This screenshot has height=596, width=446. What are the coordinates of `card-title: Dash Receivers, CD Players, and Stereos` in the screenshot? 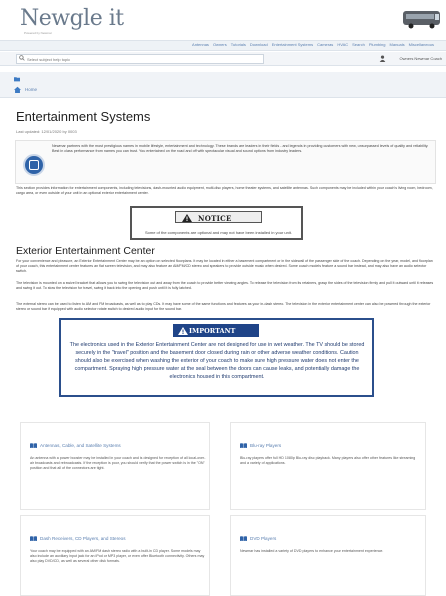 It's located at (83, 538).